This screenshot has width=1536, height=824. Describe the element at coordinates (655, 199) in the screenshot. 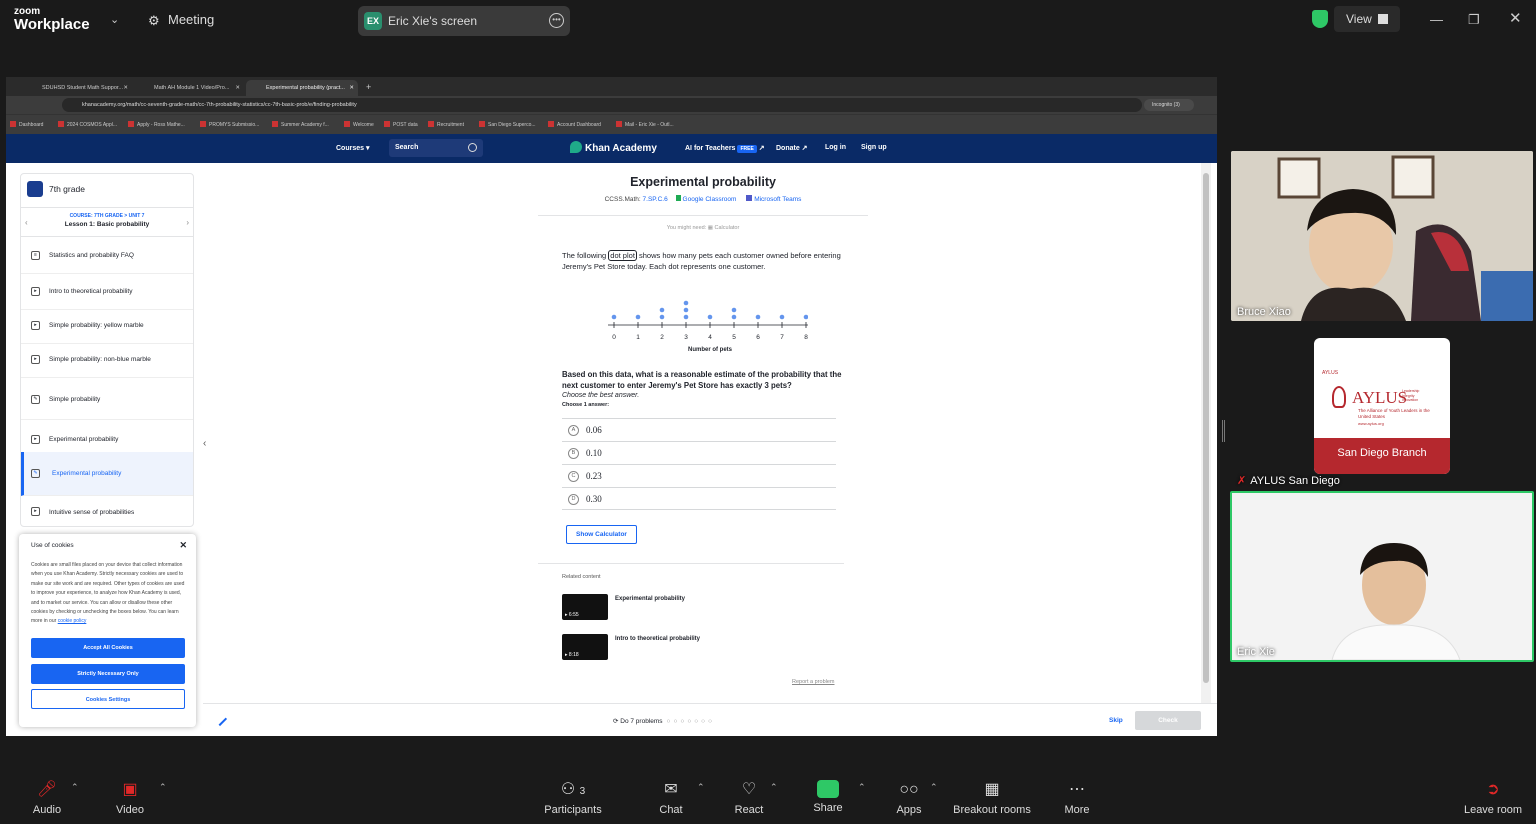

I see `standard-link: 7.SP.C.6` at that location.